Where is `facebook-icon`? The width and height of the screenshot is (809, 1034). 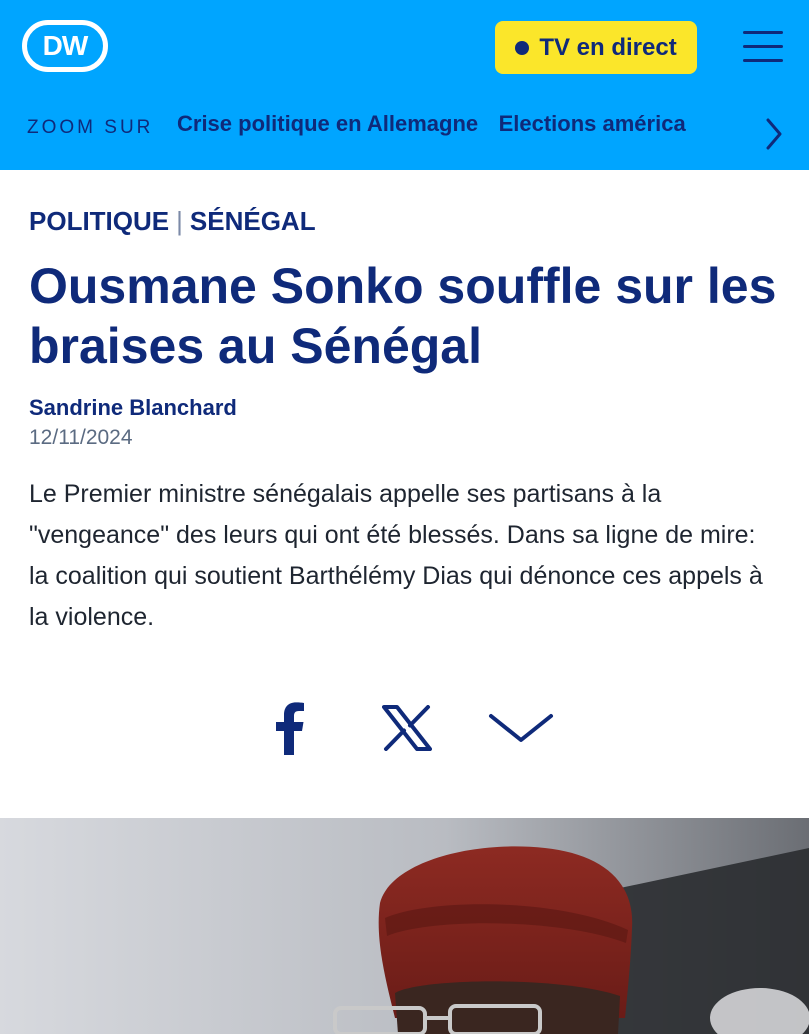
facebook-icon is located at coordinates (290, 728).